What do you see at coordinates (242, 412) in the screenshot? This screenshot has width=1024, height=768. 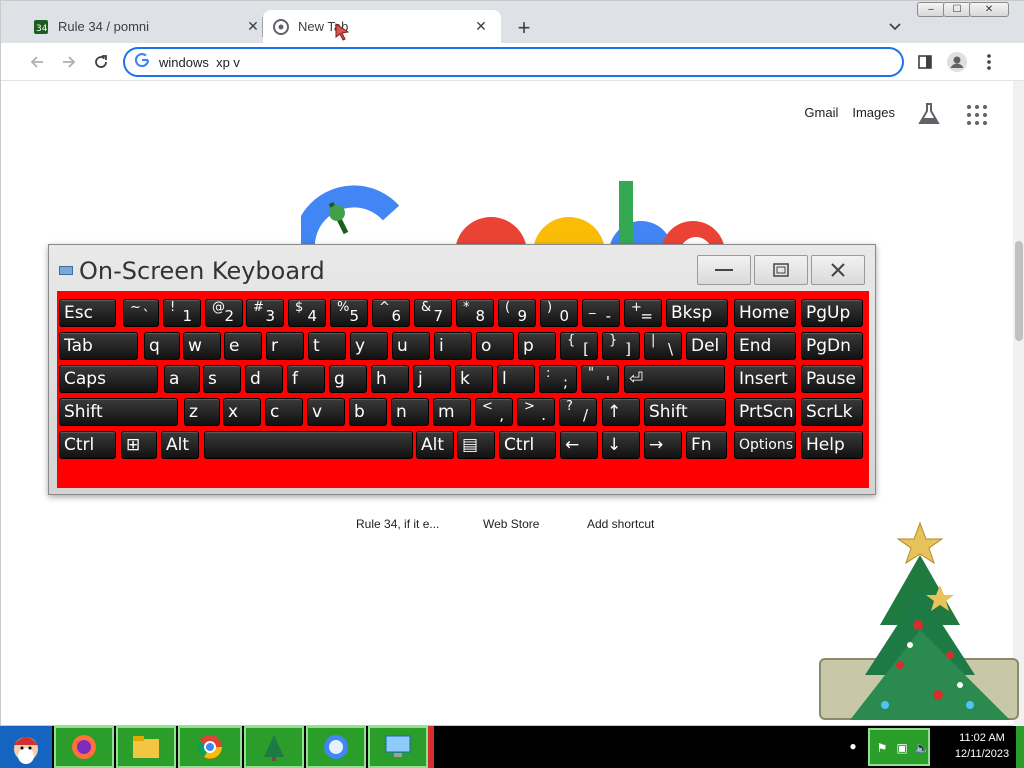 I see `key-x: x` at bounding box center [242, 412].